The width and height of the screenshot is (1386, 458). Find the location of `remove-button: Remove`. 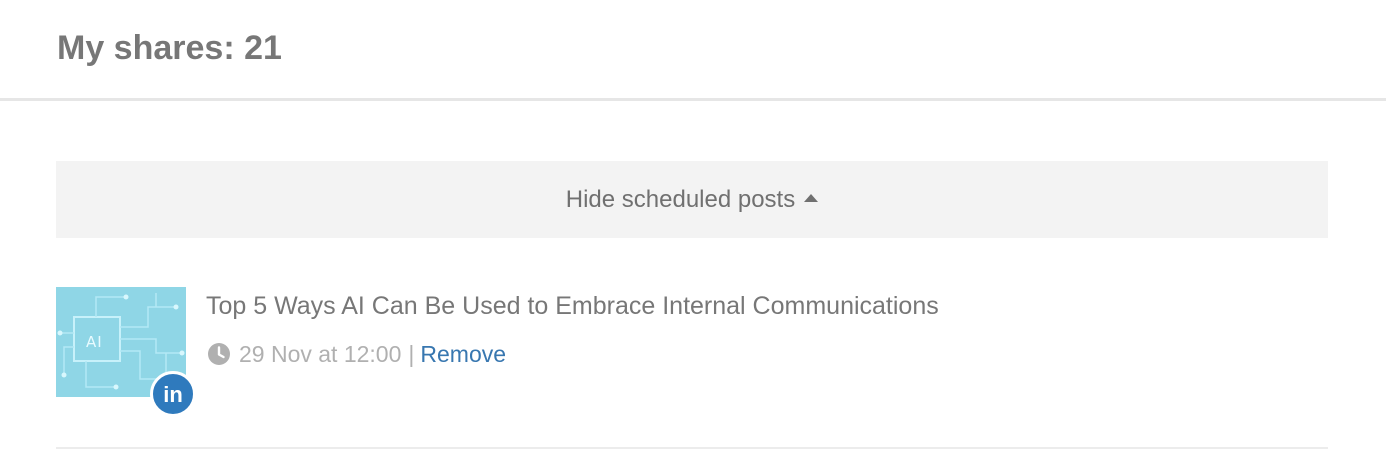

remove-button: Remove is located at coordinates (463, 354).